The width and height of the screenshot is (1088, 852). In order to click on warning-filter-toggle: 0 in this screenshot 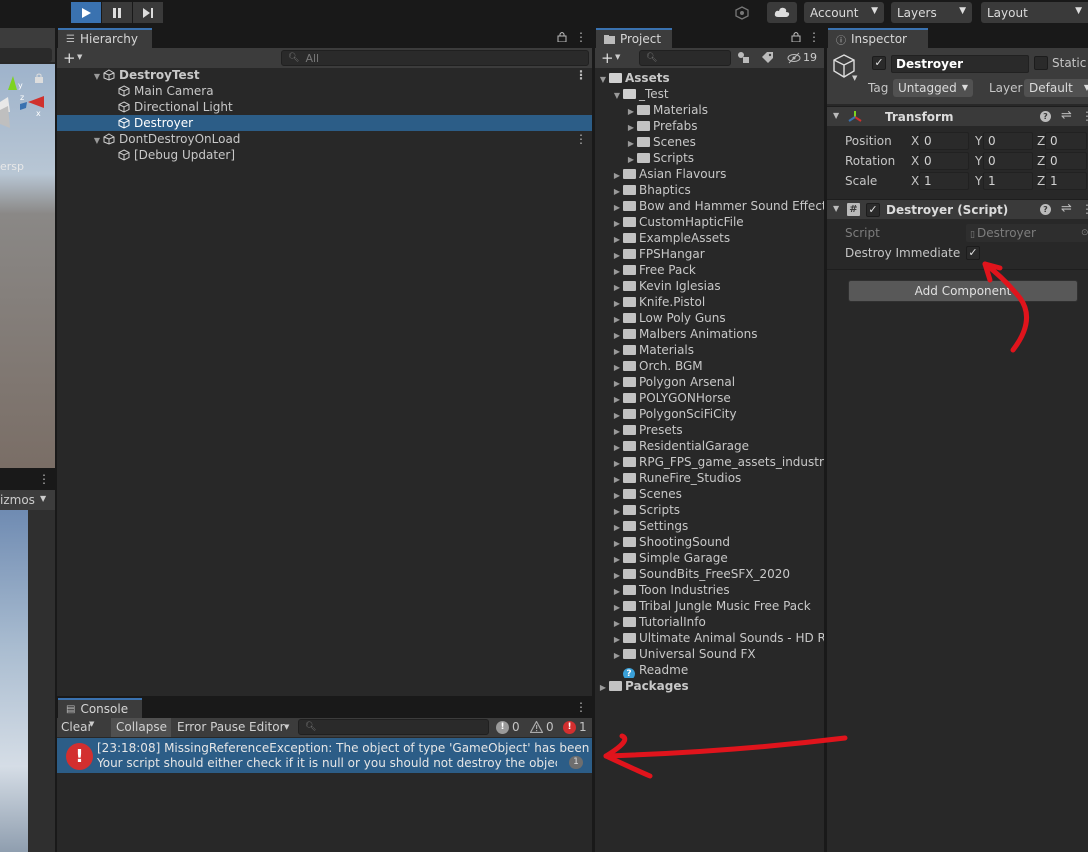, I will do `click(542, 727)`.